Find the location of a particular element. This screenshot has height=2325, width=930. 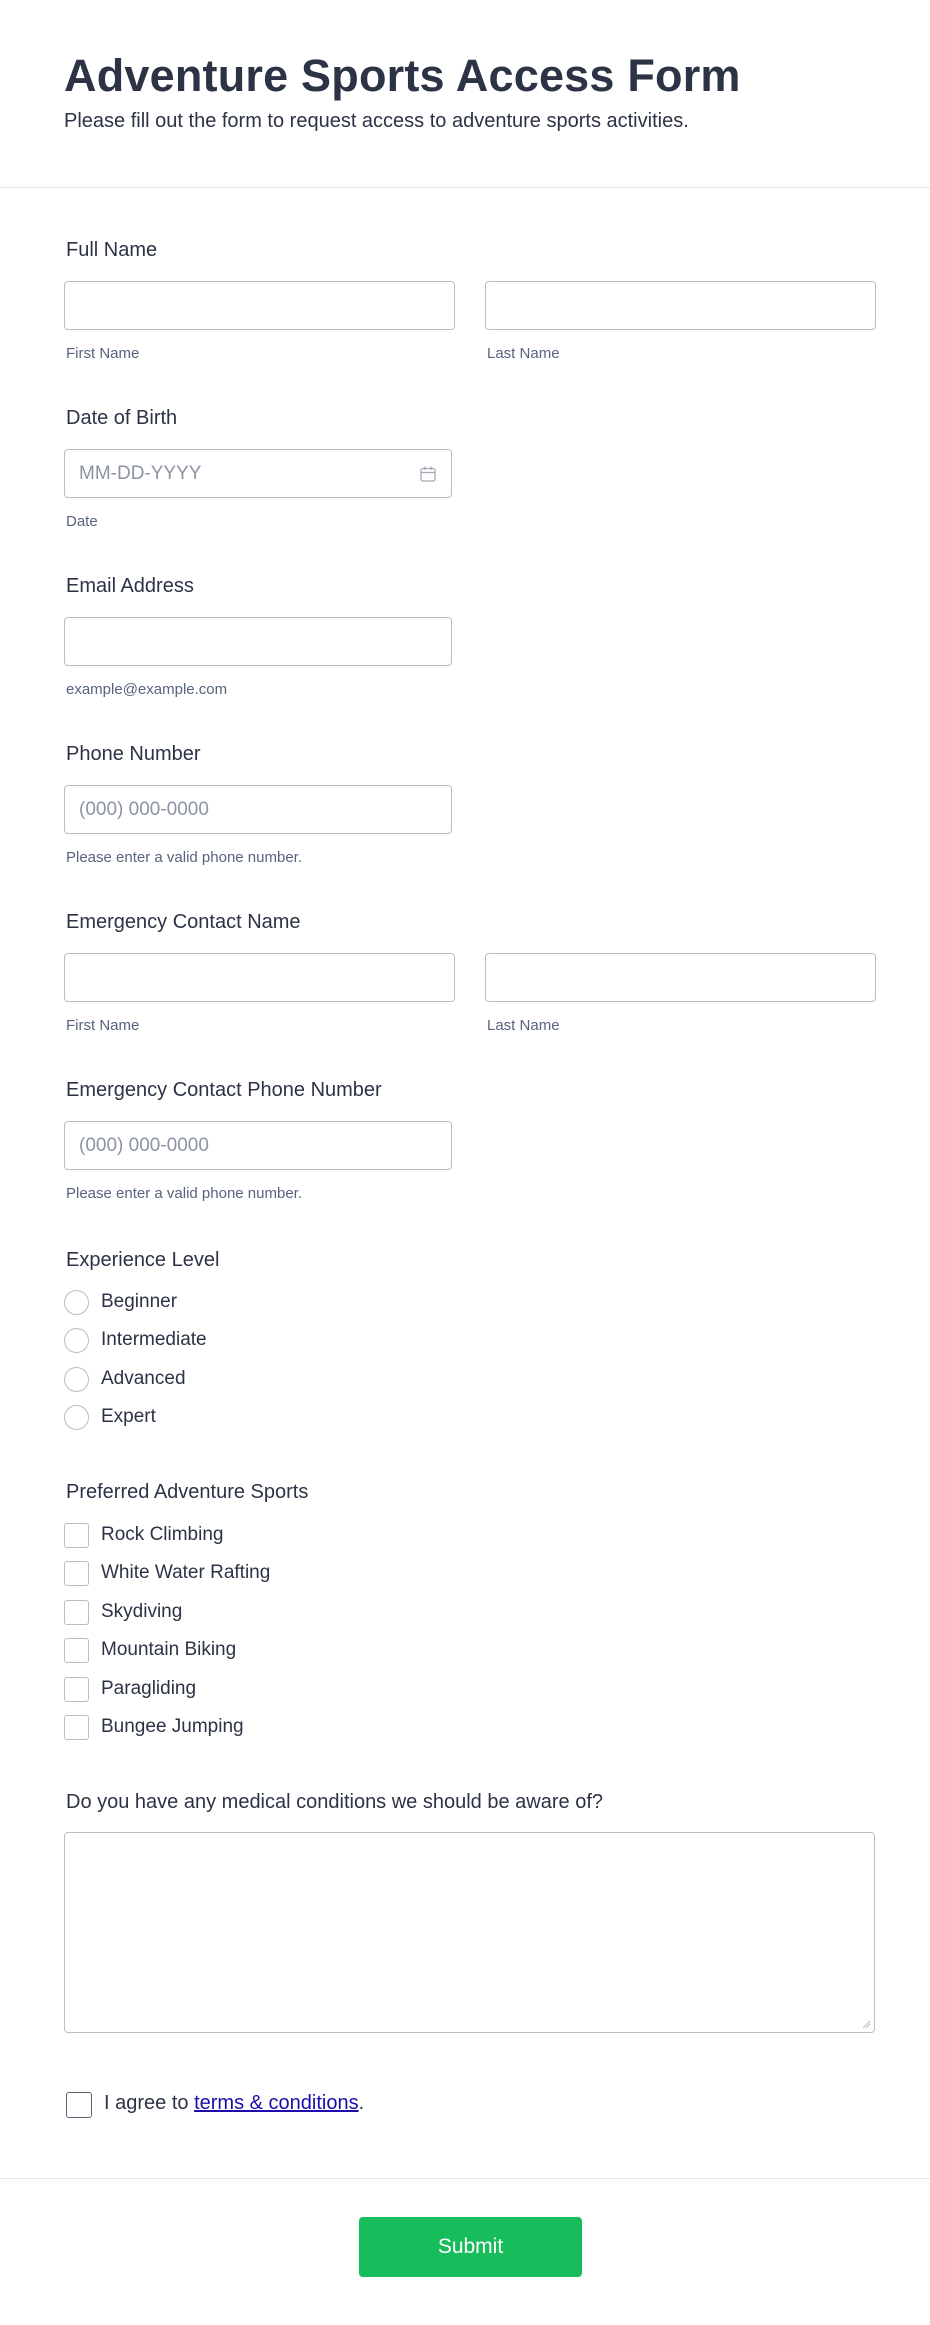

emergency-first-name-input is located at coordinates (259, 977).